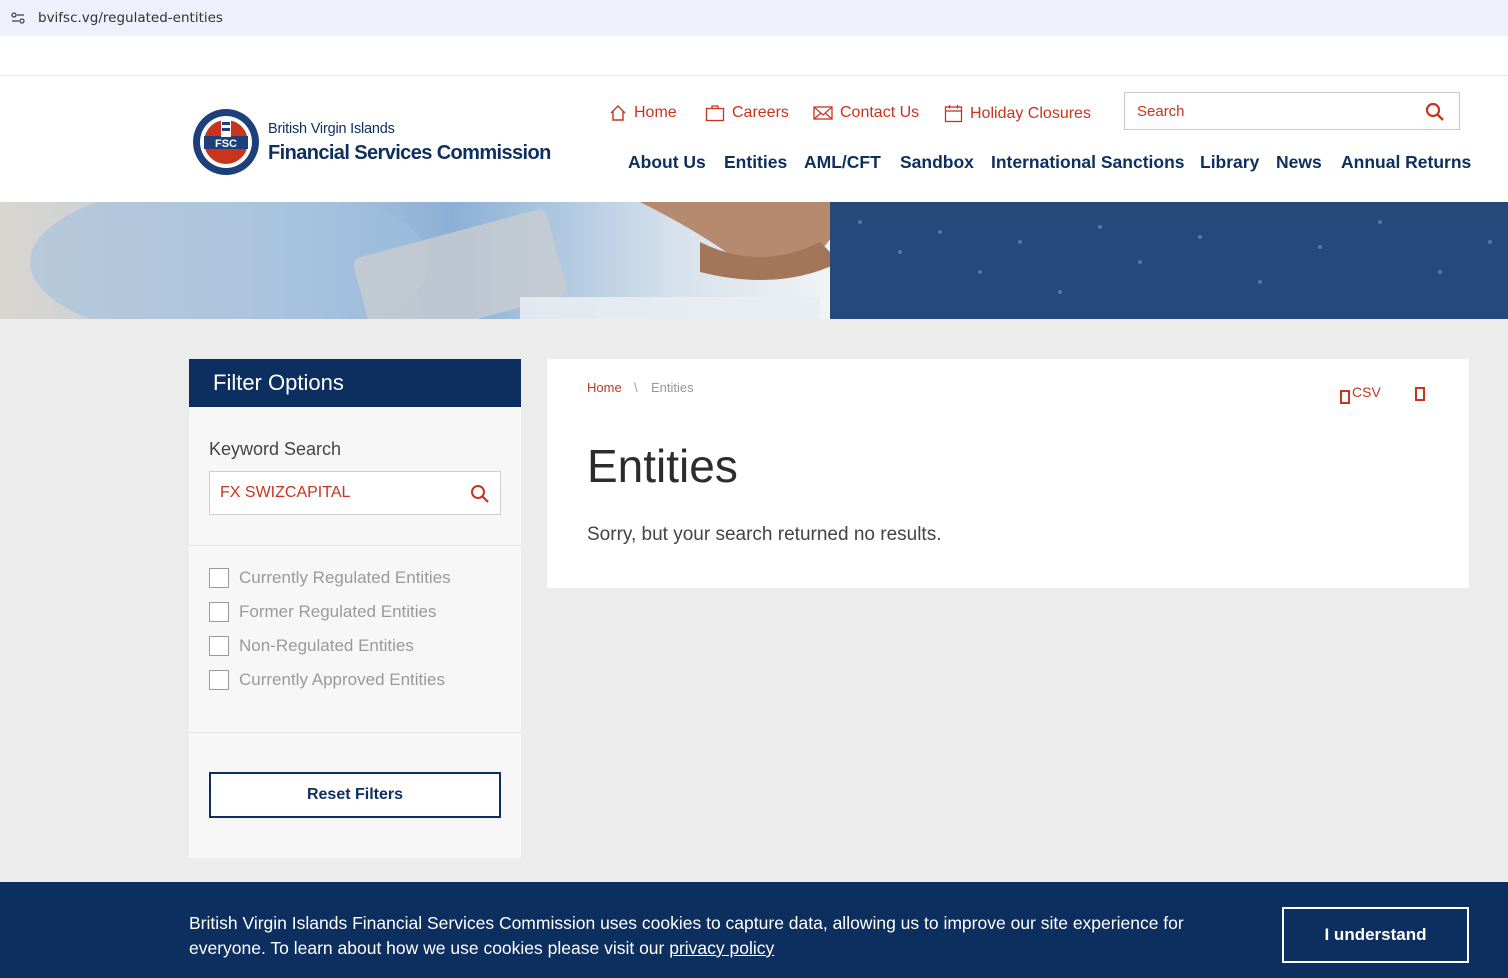 This screenshot has width=1508, height=978. I want to click on handshake-illustration, so click(769, 260).